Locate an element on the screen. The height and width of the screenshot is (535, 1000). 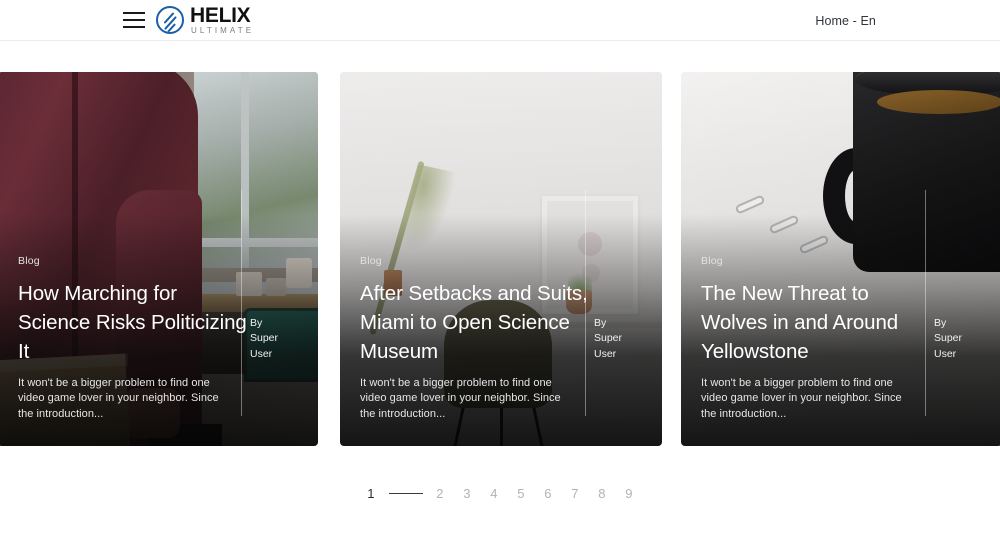
logo-text: HELIX ULTIMATE is located at coordinates (222, 19).